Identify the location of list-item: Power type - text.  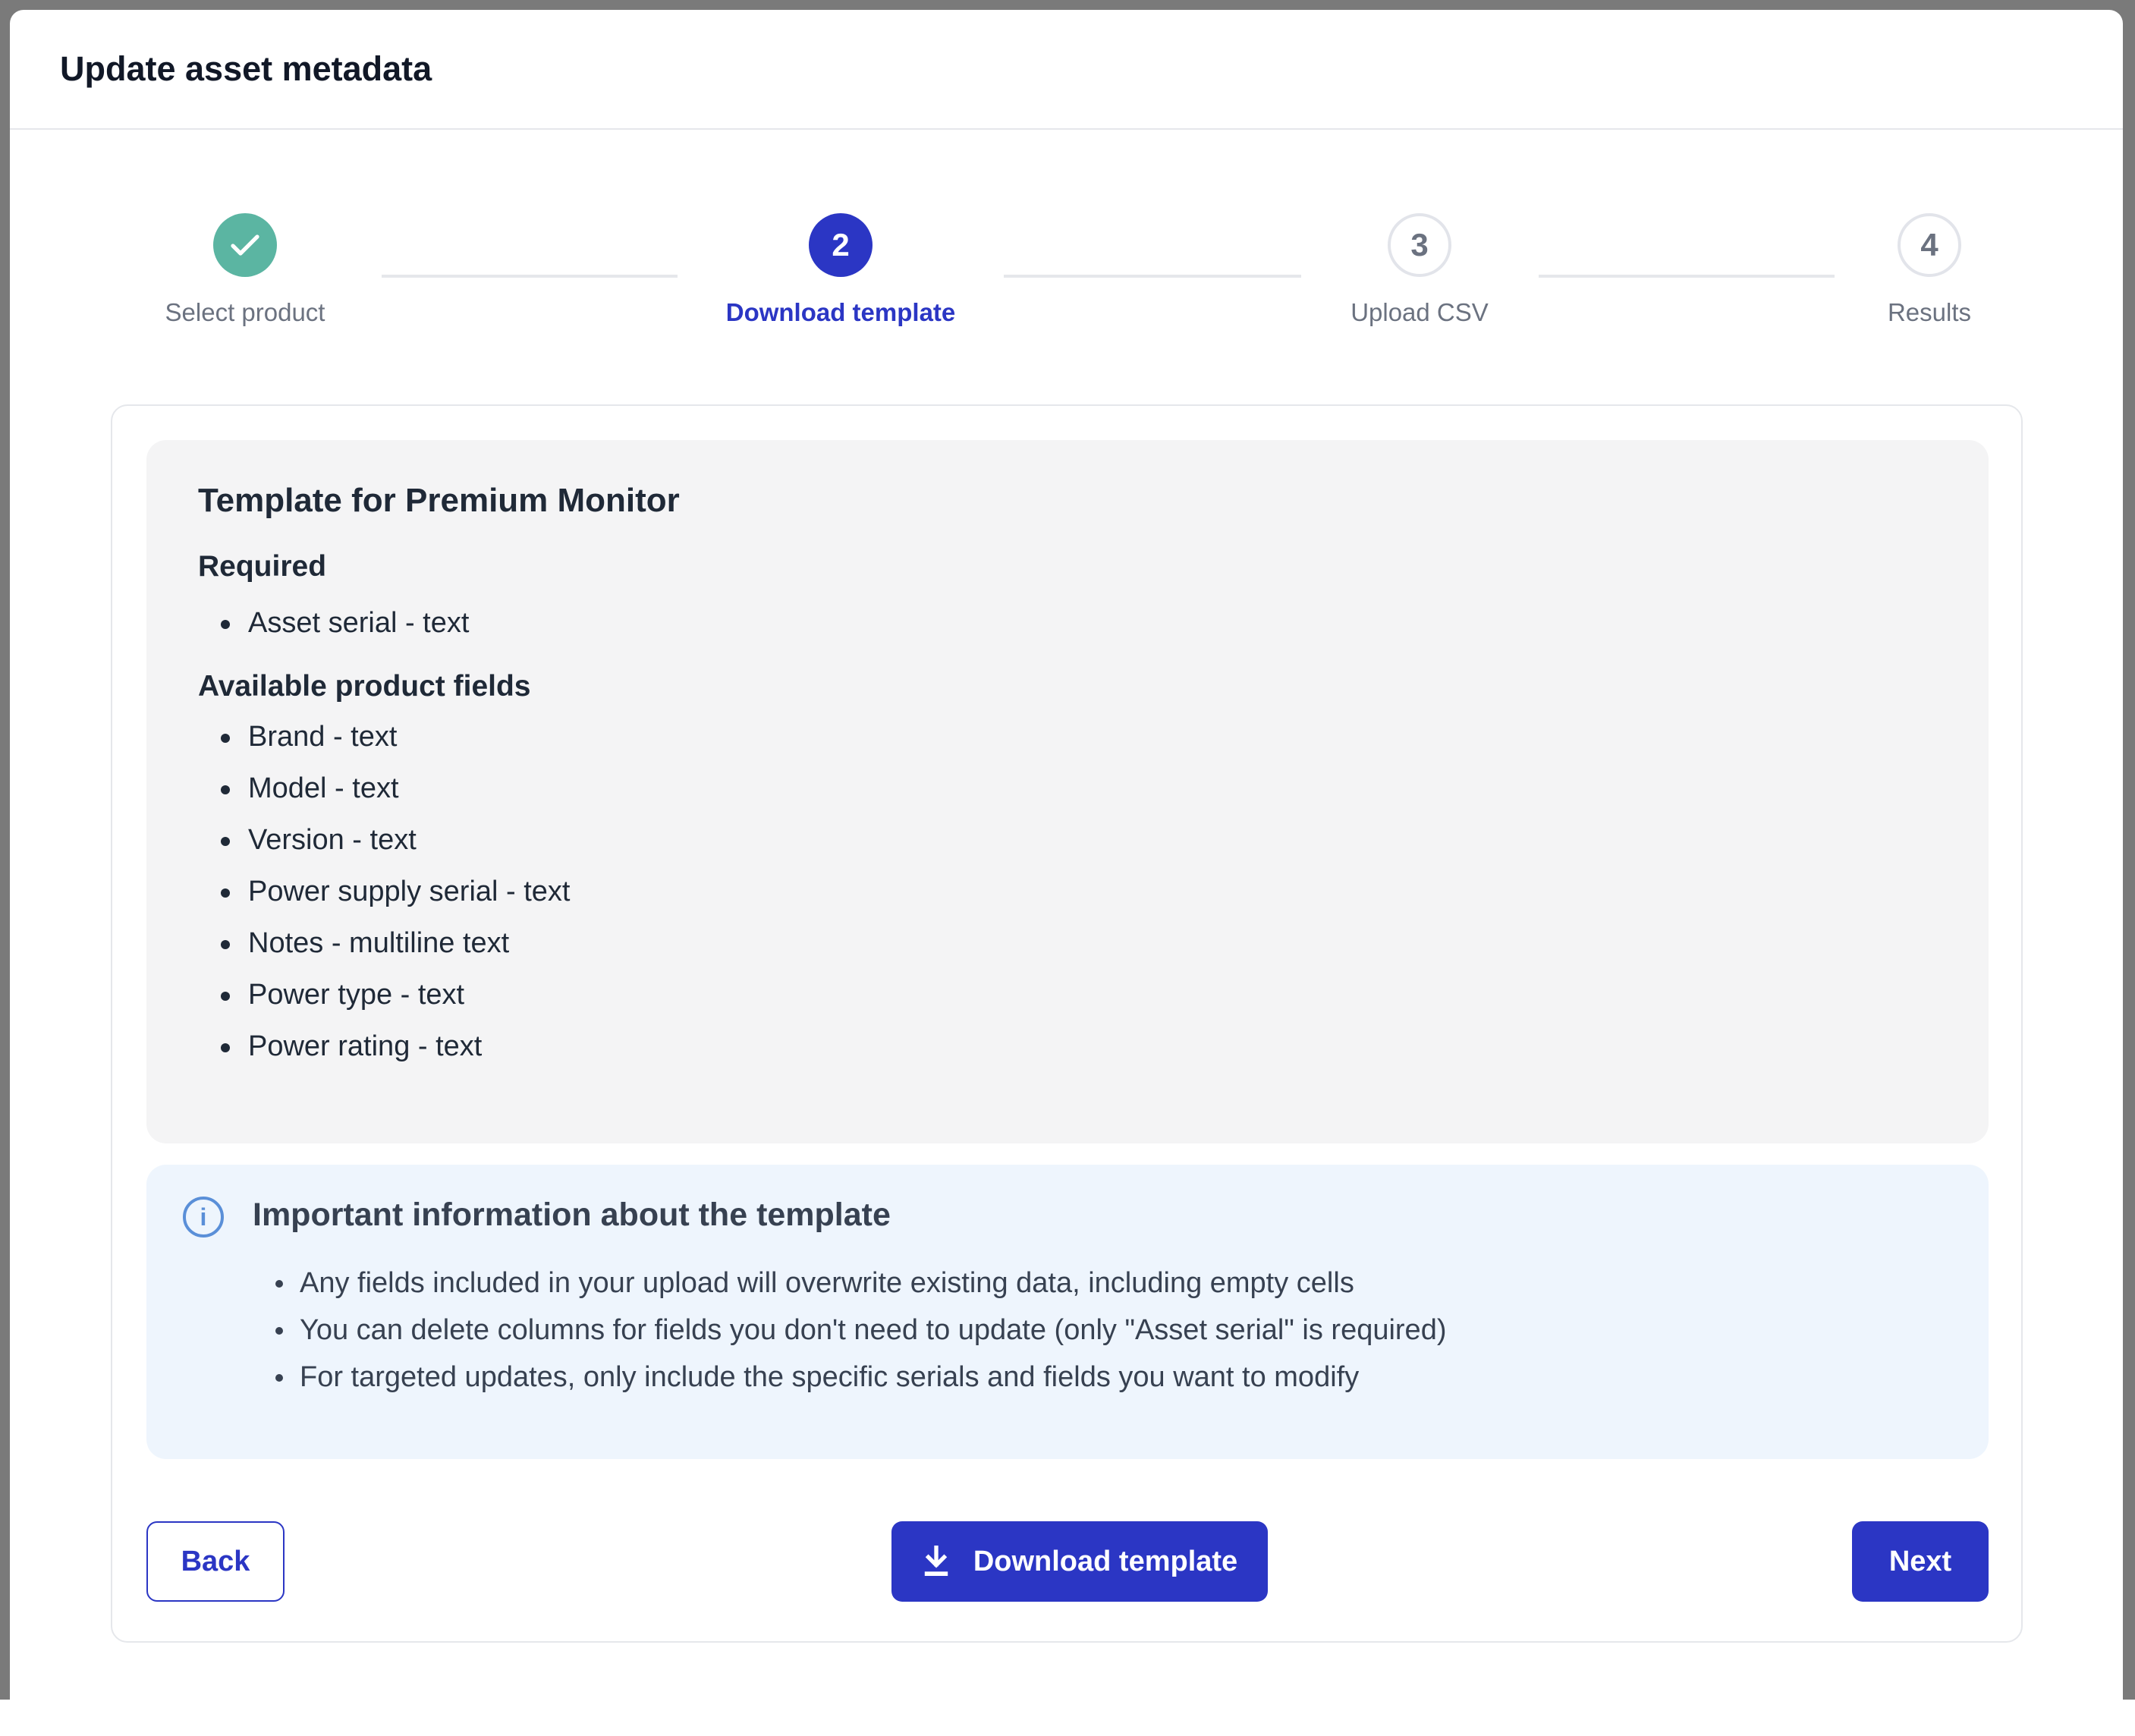
(1067, 995).